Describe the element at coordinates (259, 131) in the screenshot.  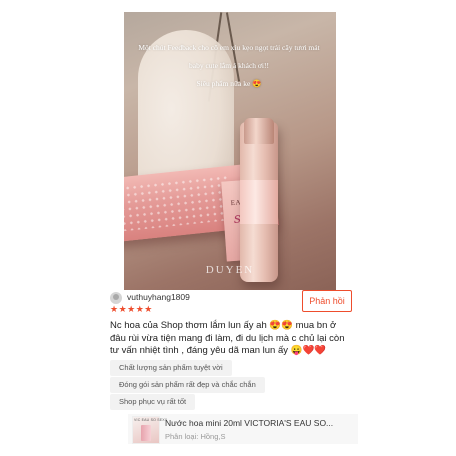
I see `bottle-cap` at that location.